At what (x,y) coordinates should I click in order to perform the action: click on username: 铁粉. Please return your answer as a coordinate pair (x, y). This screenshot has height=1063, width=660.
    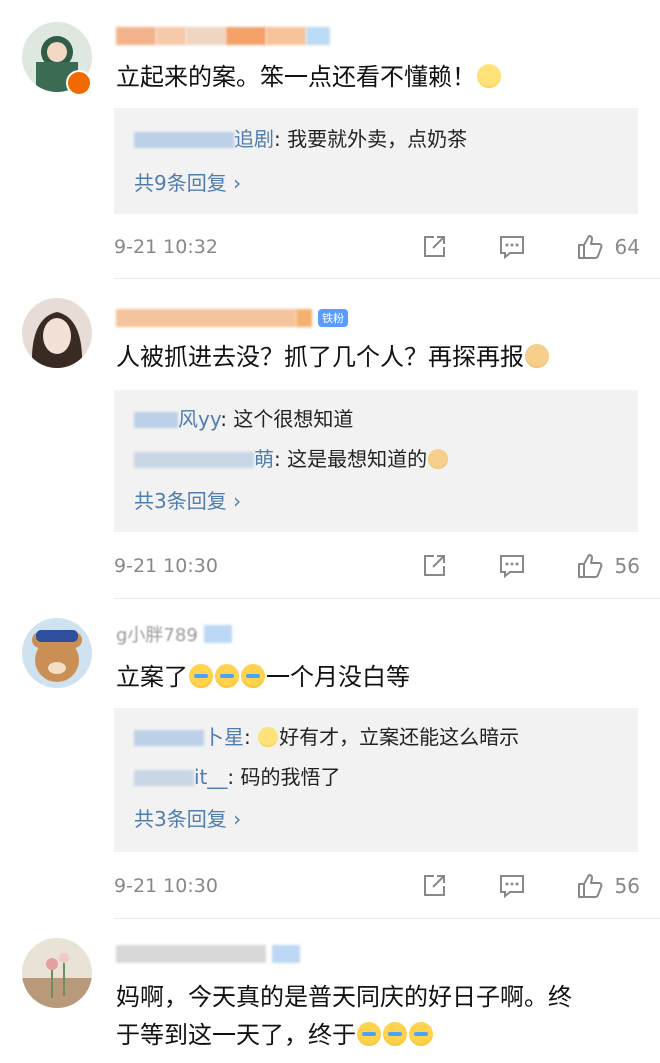
    Looking at the image, I should click on (232, 318).